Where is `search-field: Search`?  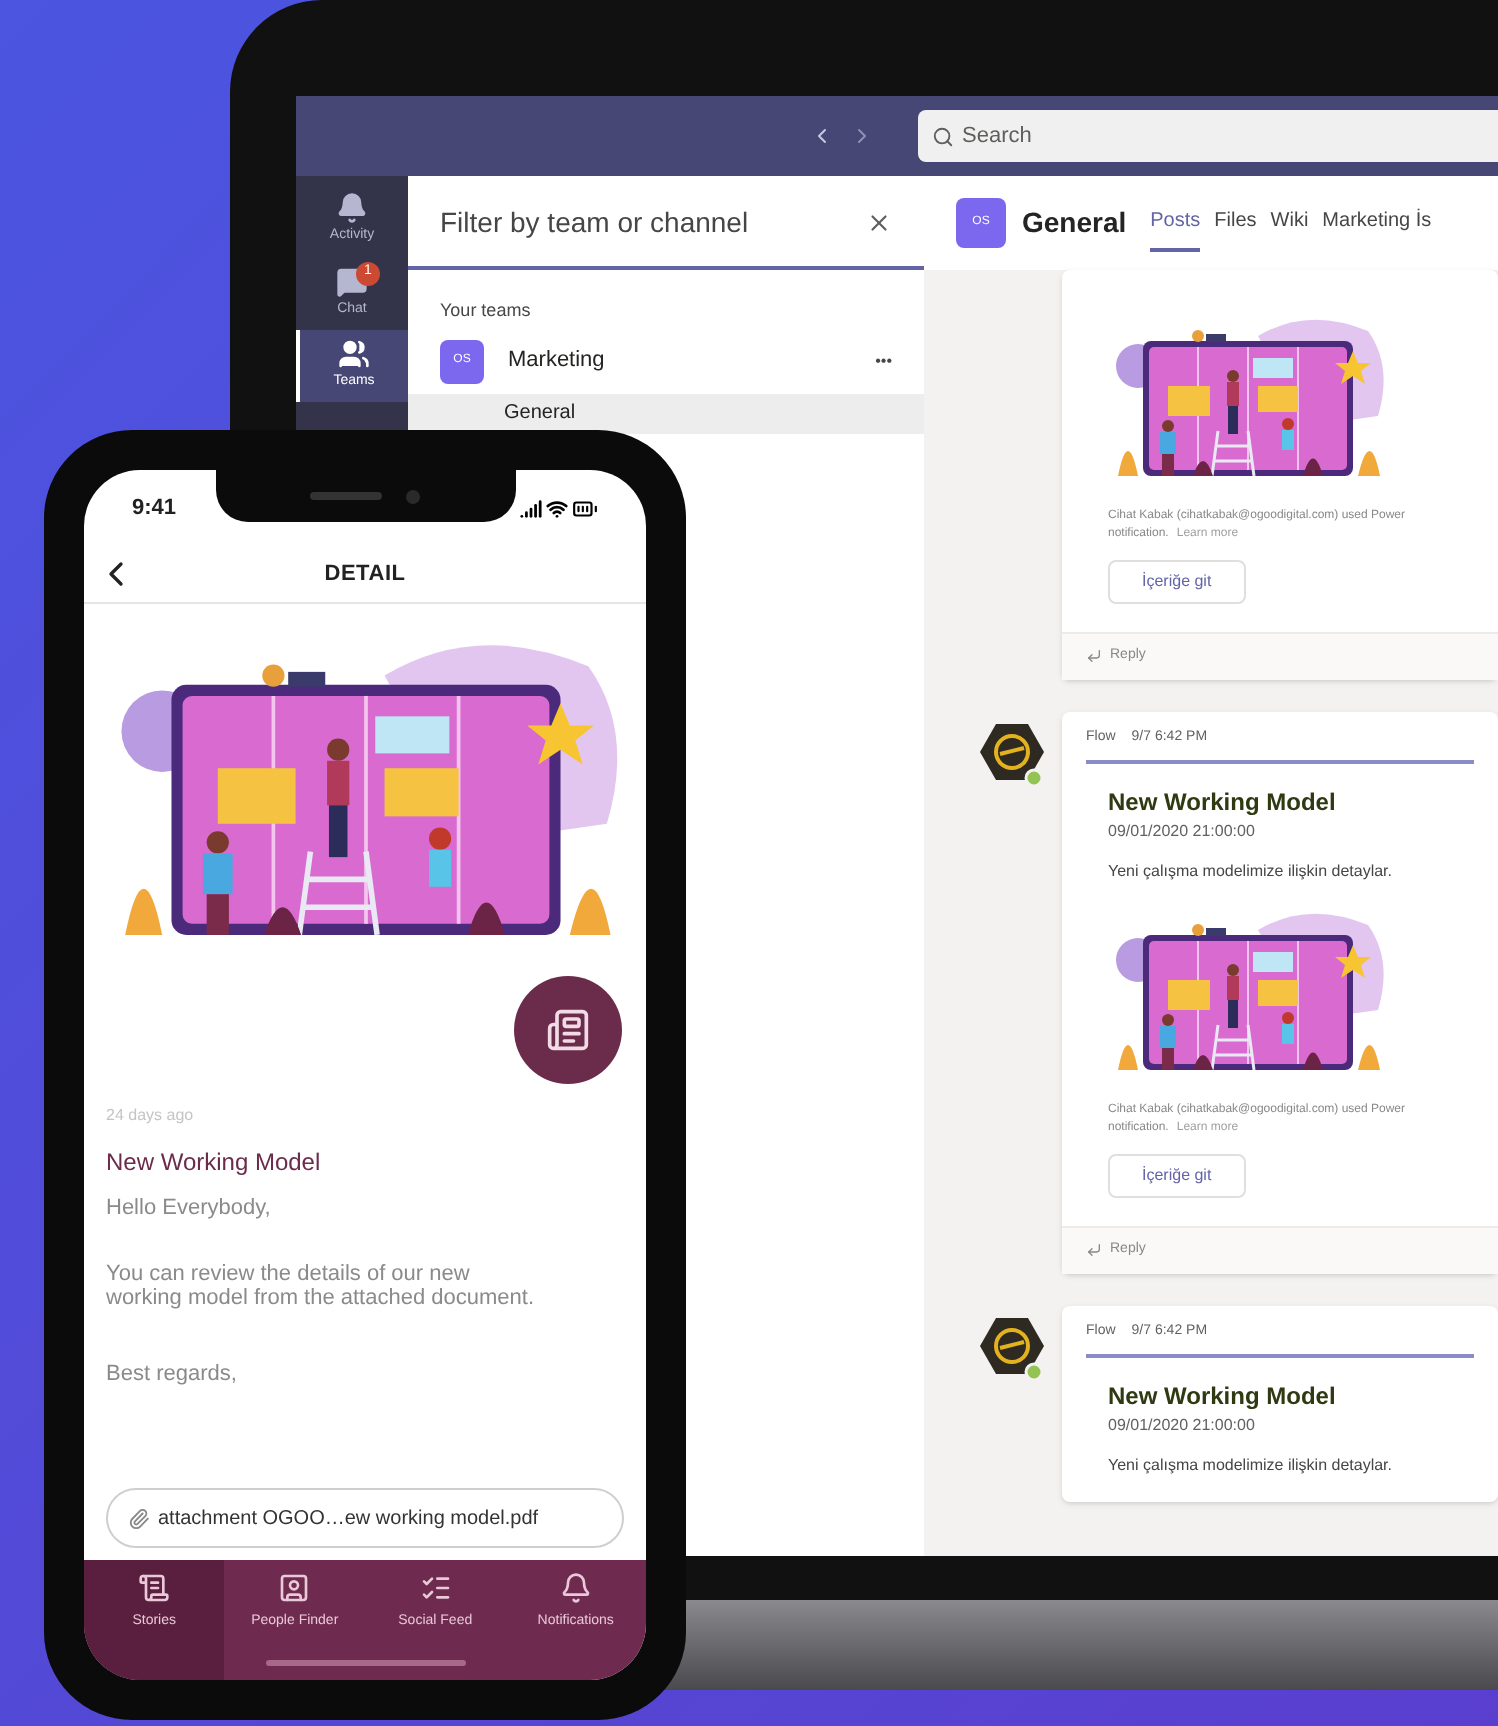
search-field: Search is located at coordinates (1208, 136).